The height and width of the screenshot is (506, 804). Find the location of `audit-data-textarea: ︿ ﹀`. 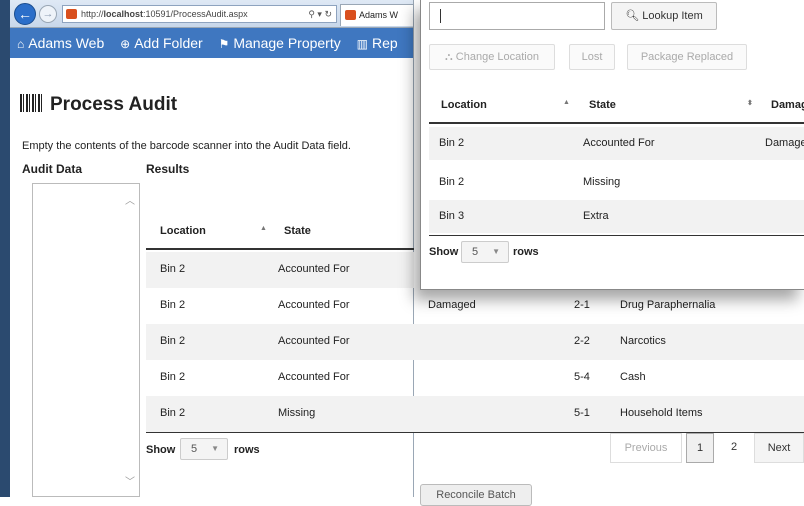

audit-data-textarea: ︿ ﹀ is located at coordinates (86, 340).